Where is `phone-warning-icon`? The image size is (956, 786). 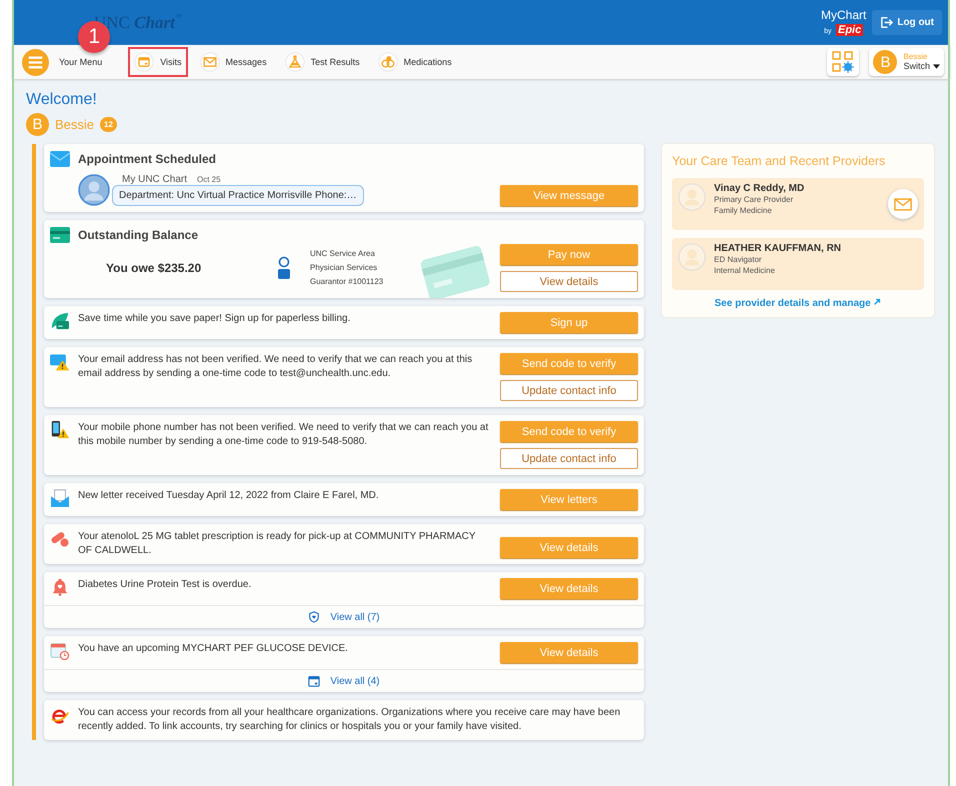
phone-warning-icon is located at coordinates (60, 430).